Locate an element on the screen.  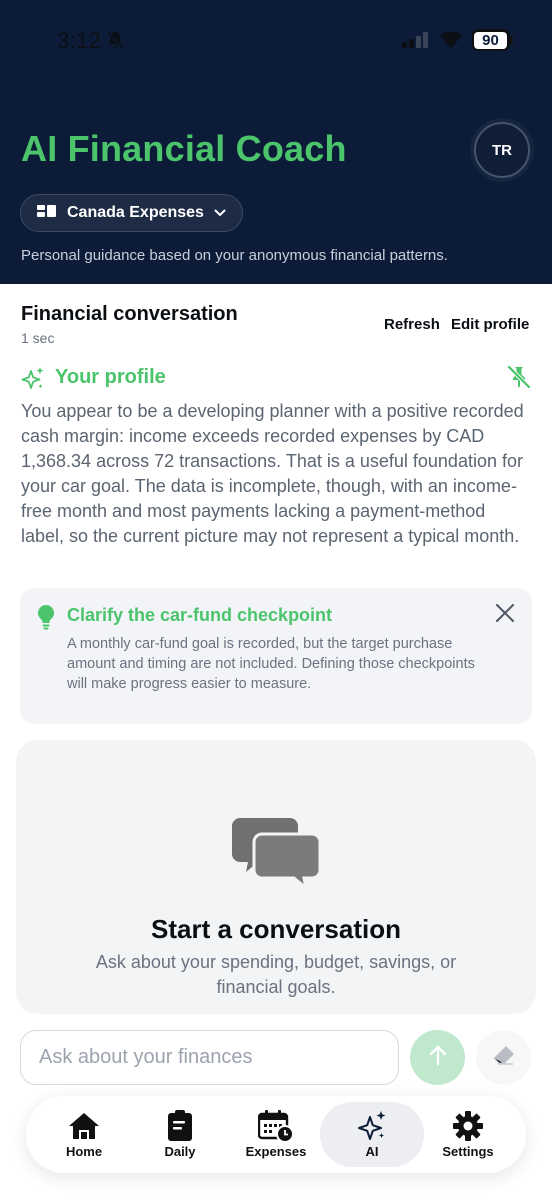
project-icon is located at coordinates (47, 213).